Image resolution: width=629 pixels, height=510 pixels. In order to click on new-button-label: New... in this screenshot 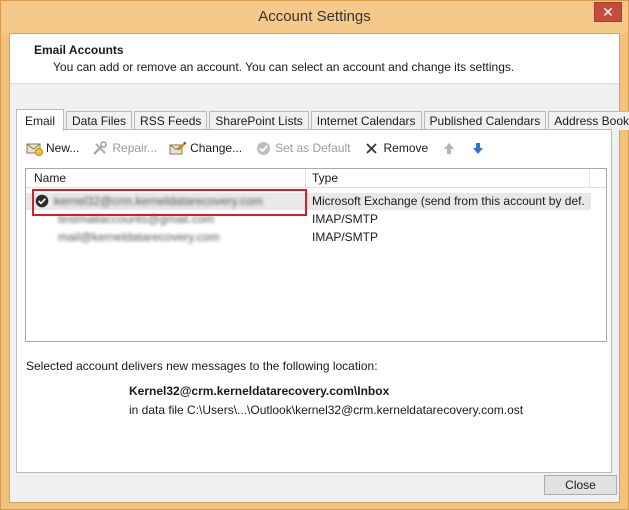, I will do `click(63, 148)`.